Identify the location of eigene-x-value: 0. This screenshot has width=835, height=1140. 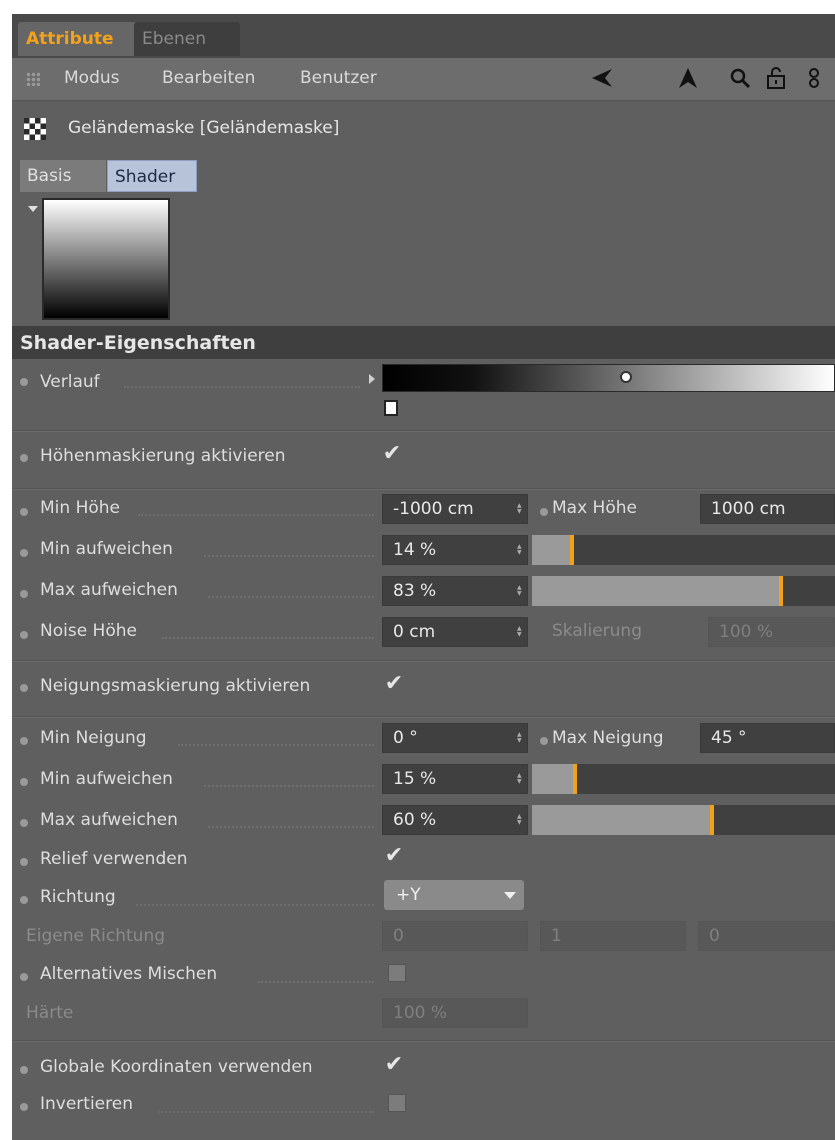
(398, 936).